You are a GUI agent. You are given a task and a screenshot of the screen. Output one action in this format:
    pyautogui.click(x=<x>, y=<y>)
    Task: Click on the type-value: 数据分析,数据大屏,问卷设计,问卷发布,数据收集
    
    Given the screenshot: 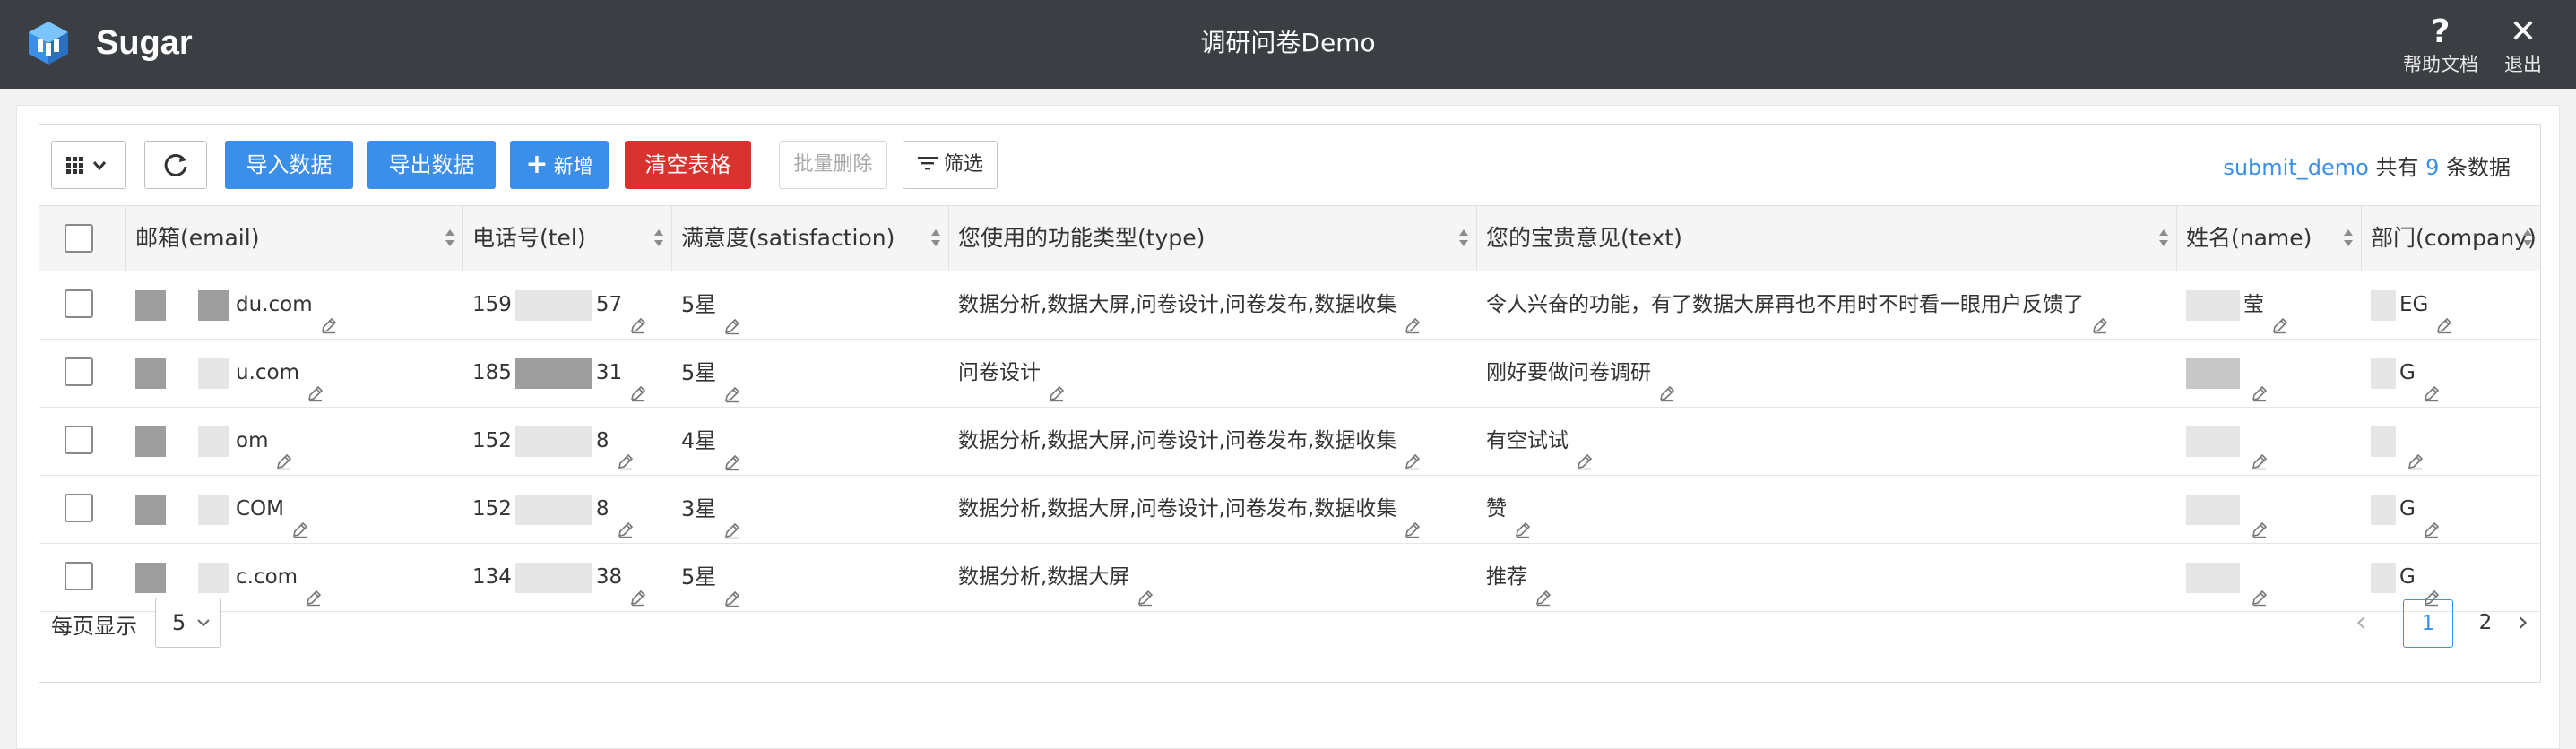 What is the action you would take?
    pyautogui.click(x=1177, y=440)
    